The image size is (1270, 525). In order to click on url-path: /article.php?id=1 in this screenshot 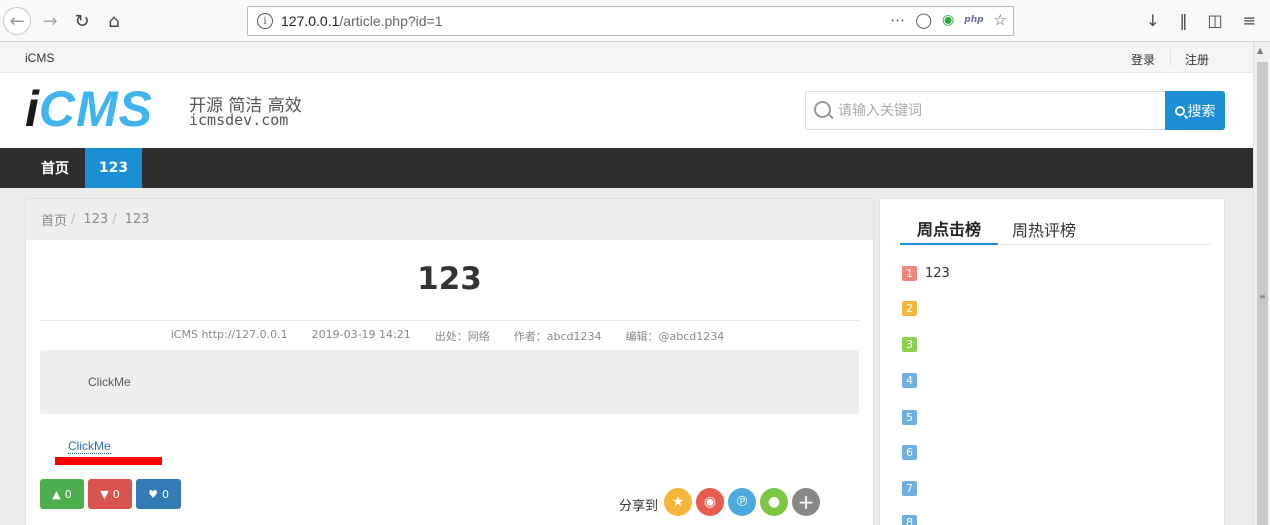, I will do `click(391, 21)`.